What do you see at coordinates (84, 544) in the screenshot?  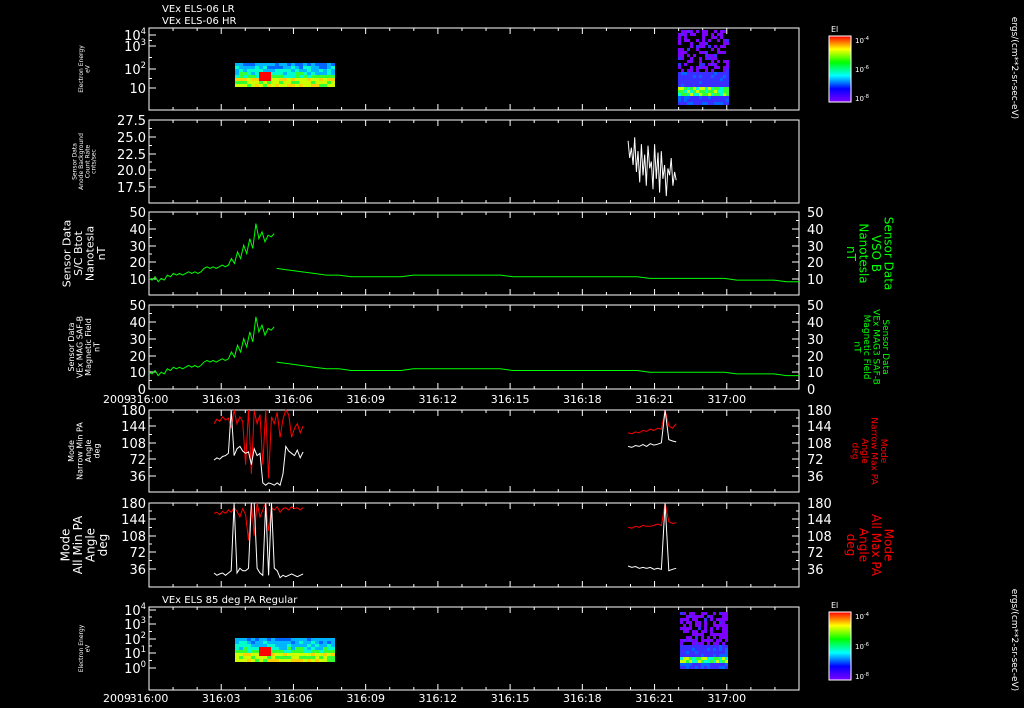 I see `panel-6-ylabel: ModeAll Min PAAngledeg` at bounding box center [84, 544].